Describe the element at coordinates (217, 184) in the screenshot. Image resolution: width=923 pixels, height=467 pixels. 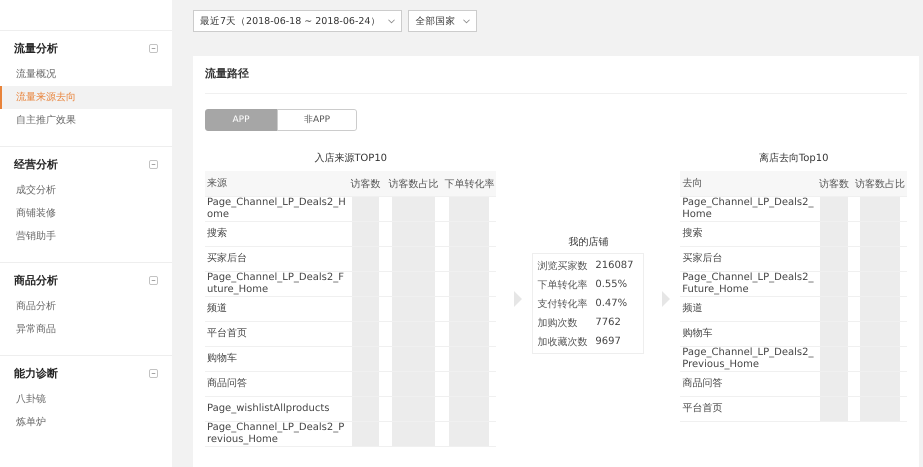
I see `column-header: 来源` at that location.